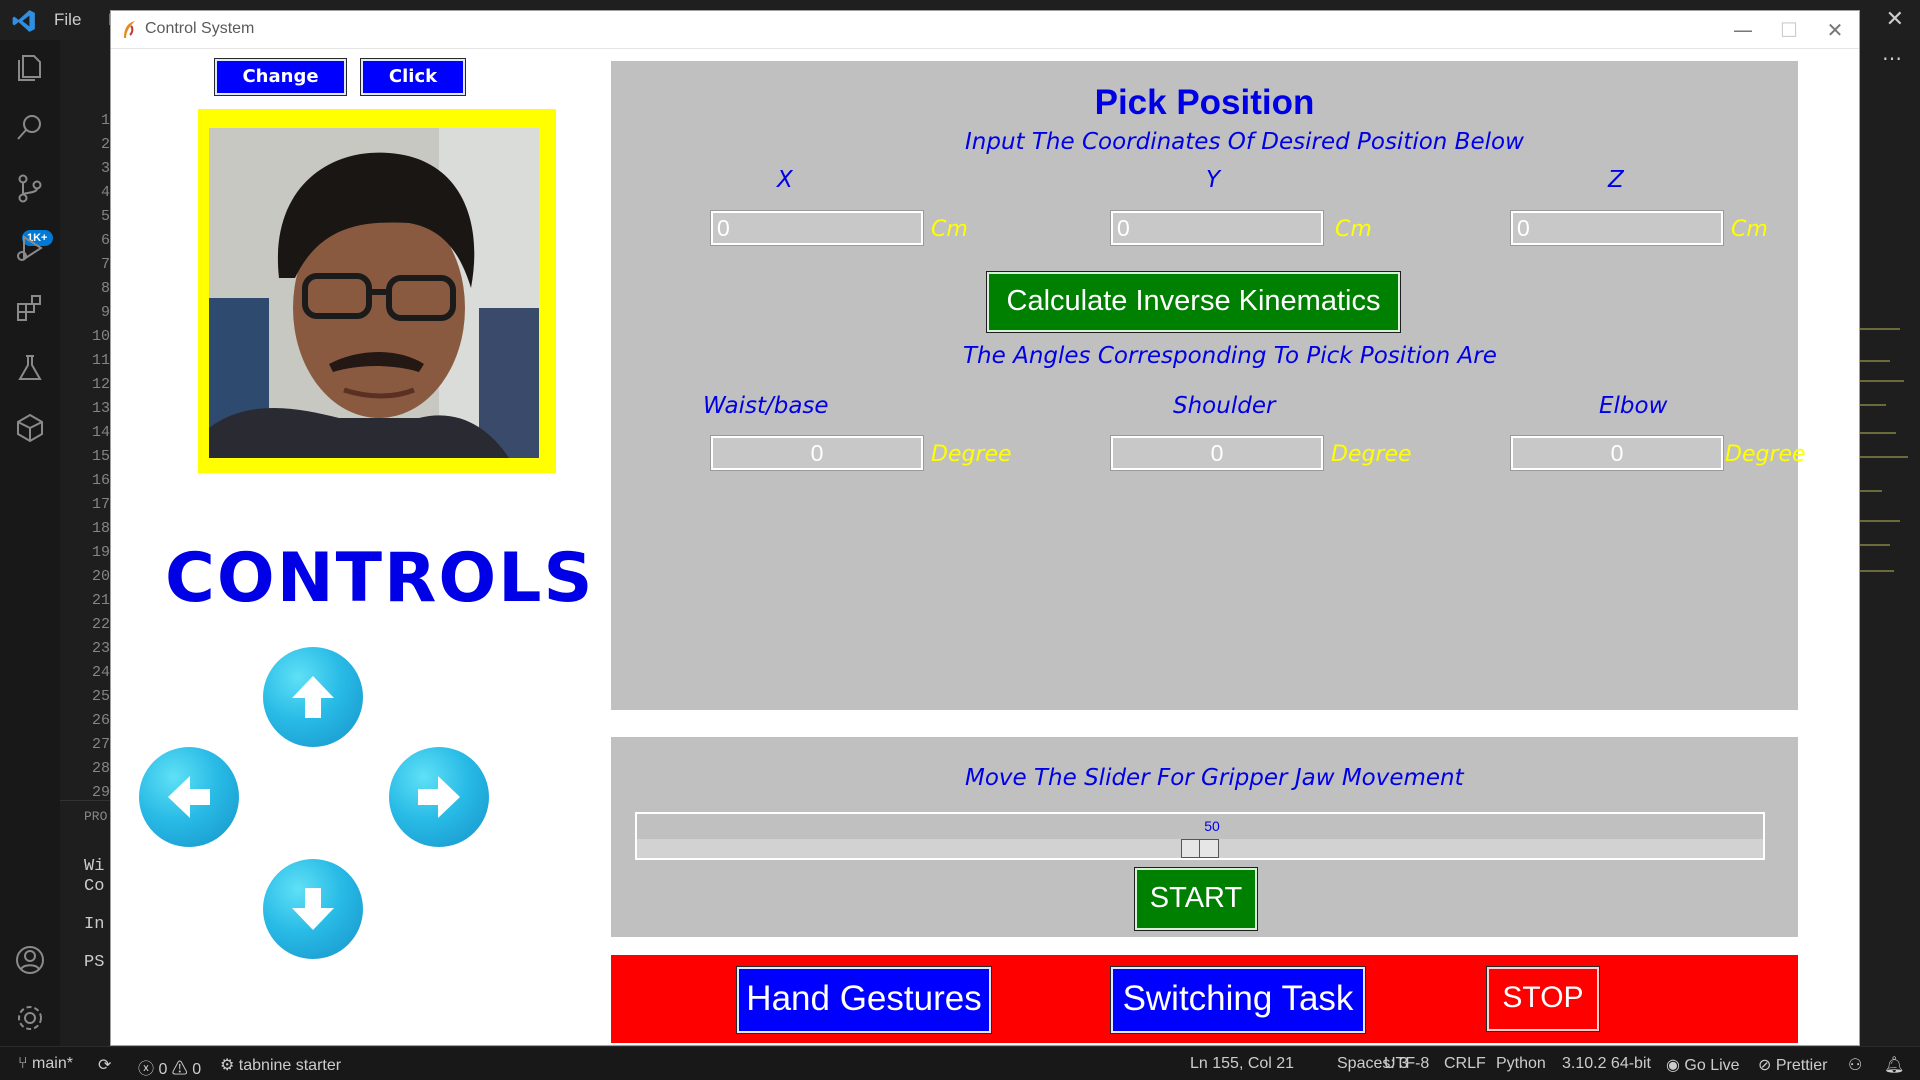 This screenshot has height=1080, width=1920. Describe the element at coordinates (1217, 228) in the screenshot. I see `y-coordinate-input: 0` at that location.